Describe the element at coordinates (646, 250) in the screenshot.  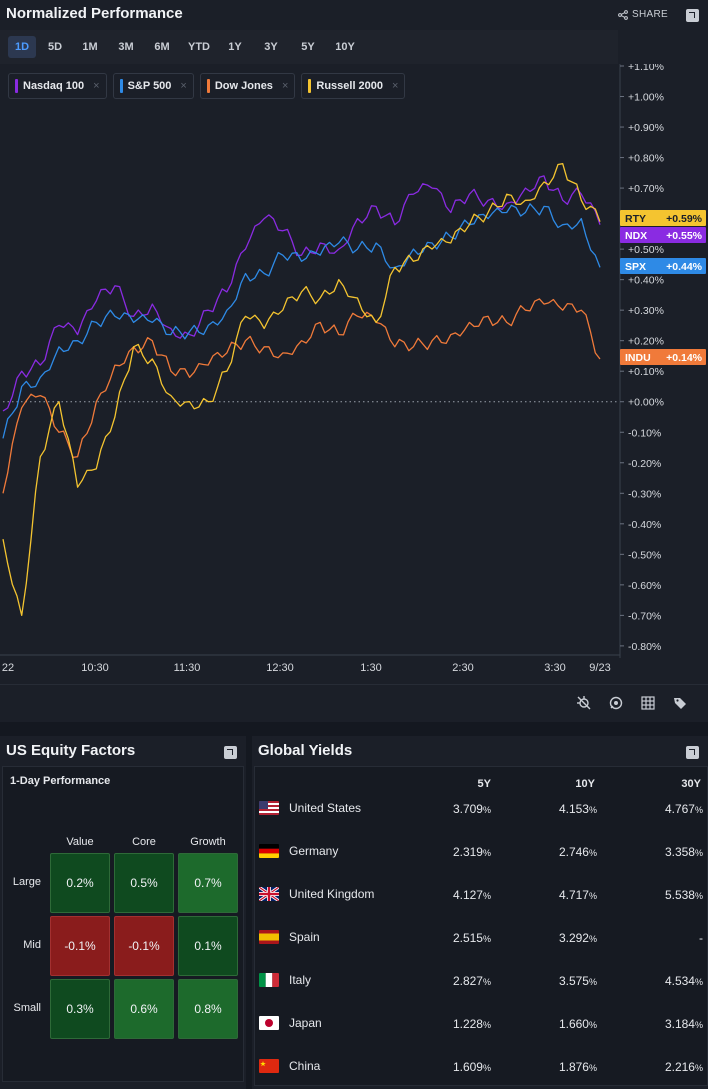
I see `y-tick-label: +0.50%` at that location.